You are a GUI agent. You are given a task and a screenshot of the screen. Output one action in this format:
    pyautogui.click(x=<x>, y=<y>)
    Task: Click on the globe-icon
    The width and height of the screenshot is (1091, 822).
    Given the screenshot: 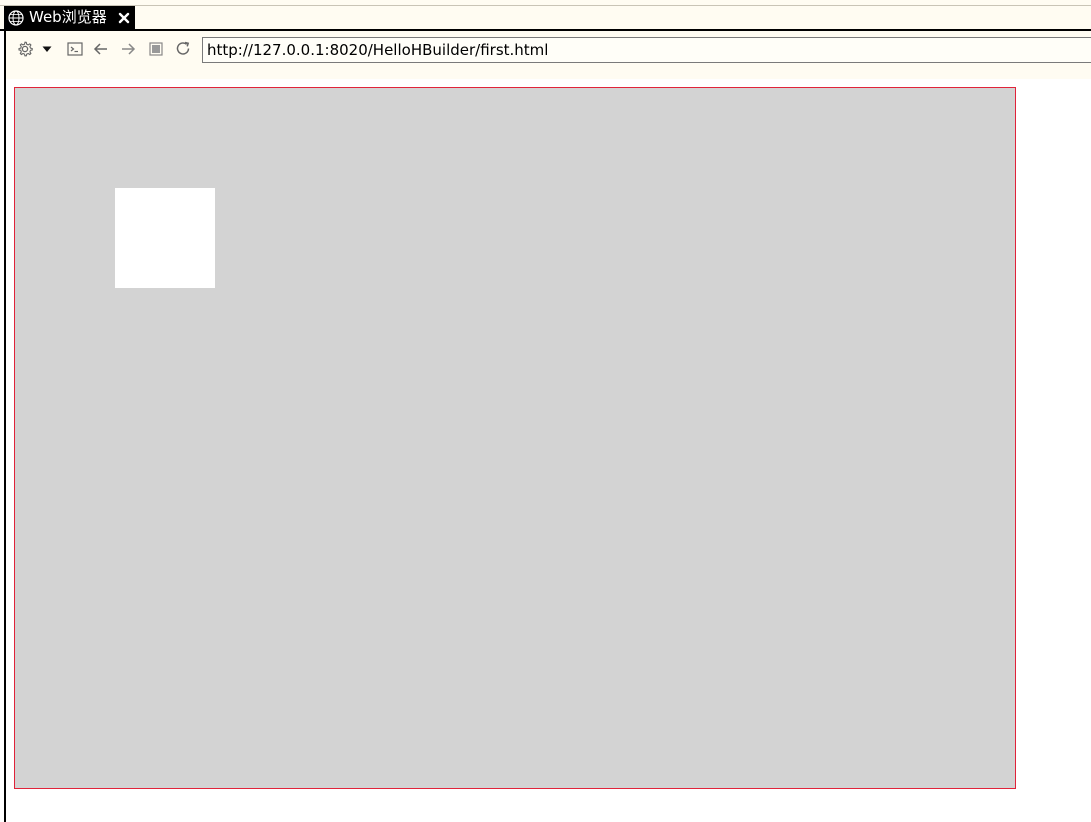 What is the action you would take?
    pyautogui.click(x=16, y=17)
    